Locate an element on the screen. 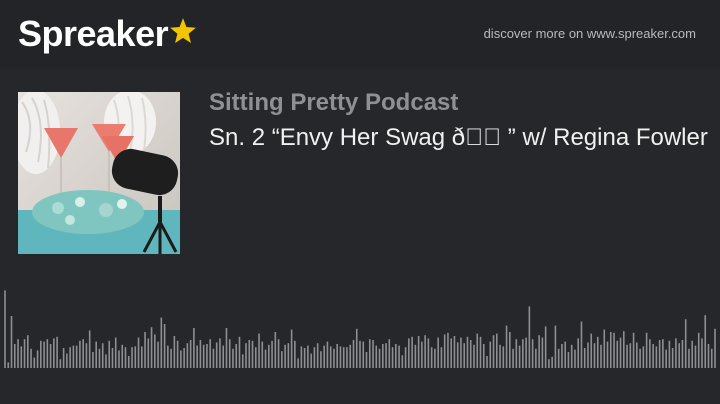 Image resolution: width=720 pixels, height=404 pixels. podcast-title: Sitting Pretty Podcast is located at coordinates (459, 103).